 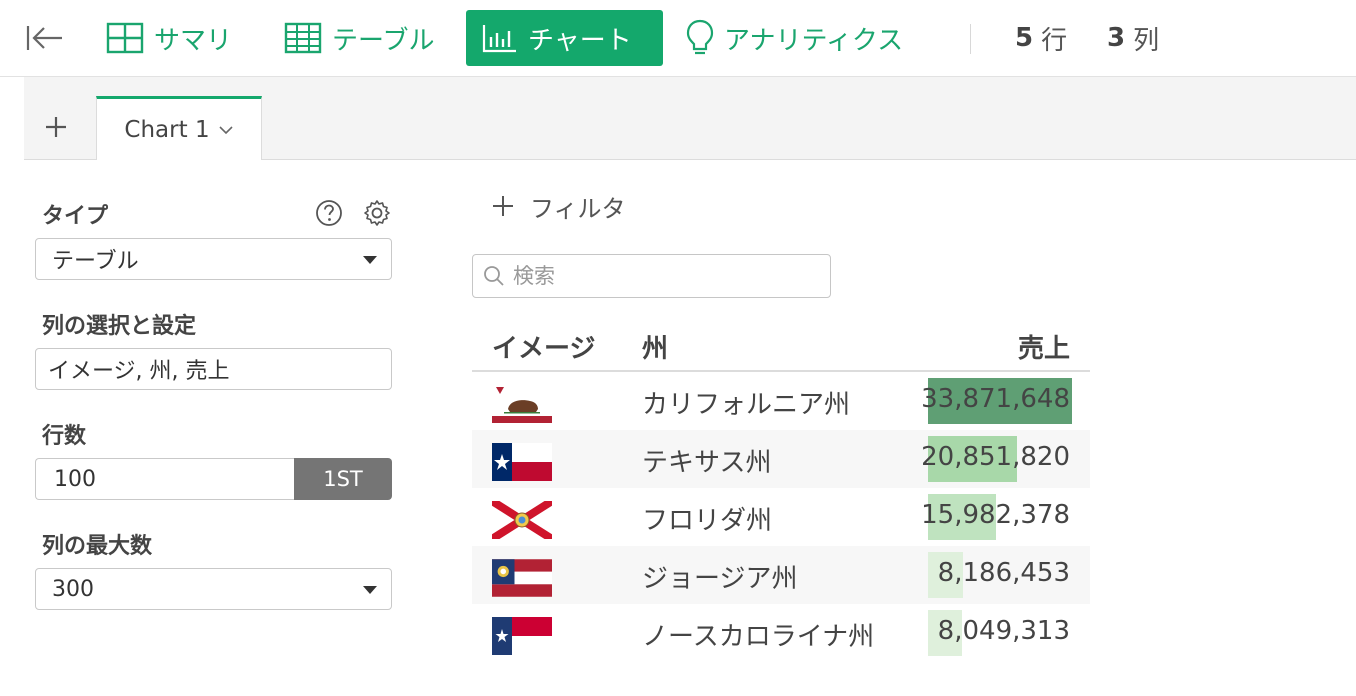 What do you see at coordinates (75, 216) in the screenshot?
I see `type-label: タイプ` at bounding box center [75, 216].